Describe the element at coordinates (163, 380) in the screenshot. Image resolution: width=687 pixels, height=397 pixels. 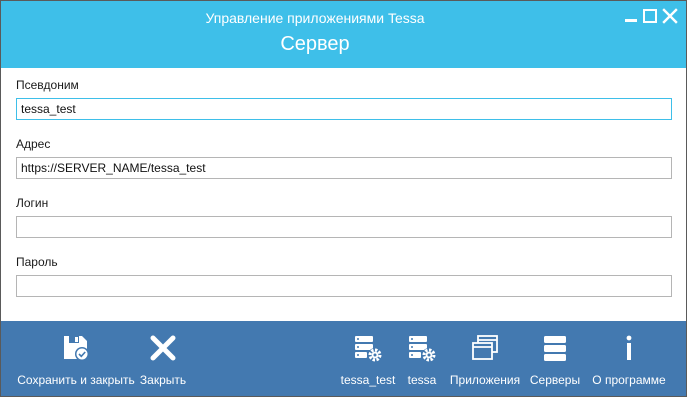
I see `close-label: Закрыть` at that location.